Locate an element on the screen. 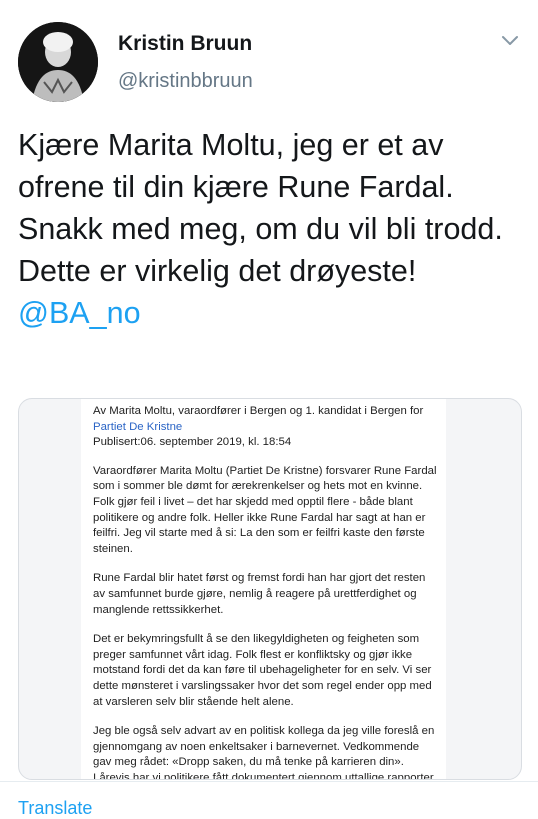 This screenshot has width=538, height=819. article-published: Publisert:06. september 2019, kl. 18:54 is located at coordinates (192, 442).